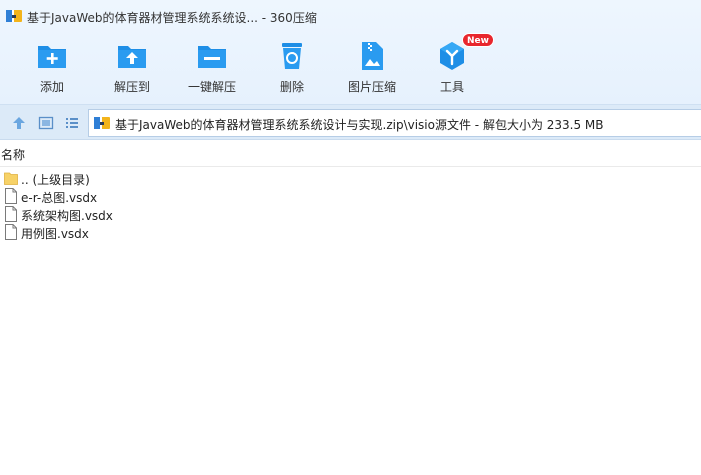 The width and height of the screenshot is (701, 475). Describe the element at coordinates (371, 87) in the screenshot. I see `image-compress-label: 图片压缩` at that location.